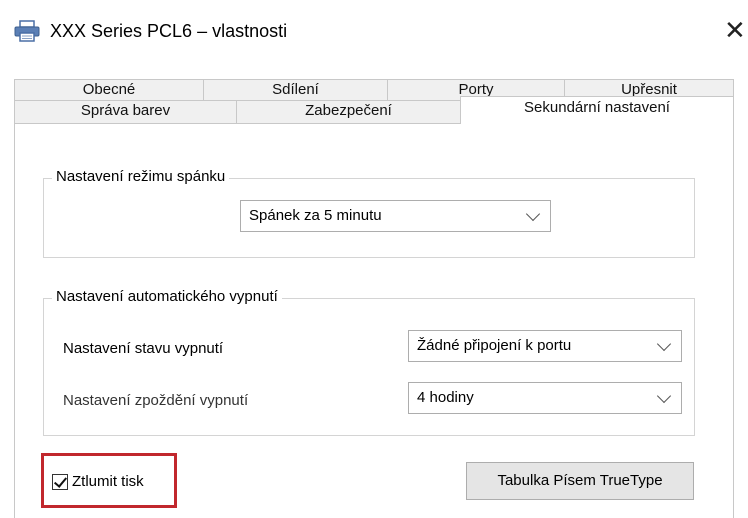  I want to click on tab-label: Zabezpečení, so click(348, 110).